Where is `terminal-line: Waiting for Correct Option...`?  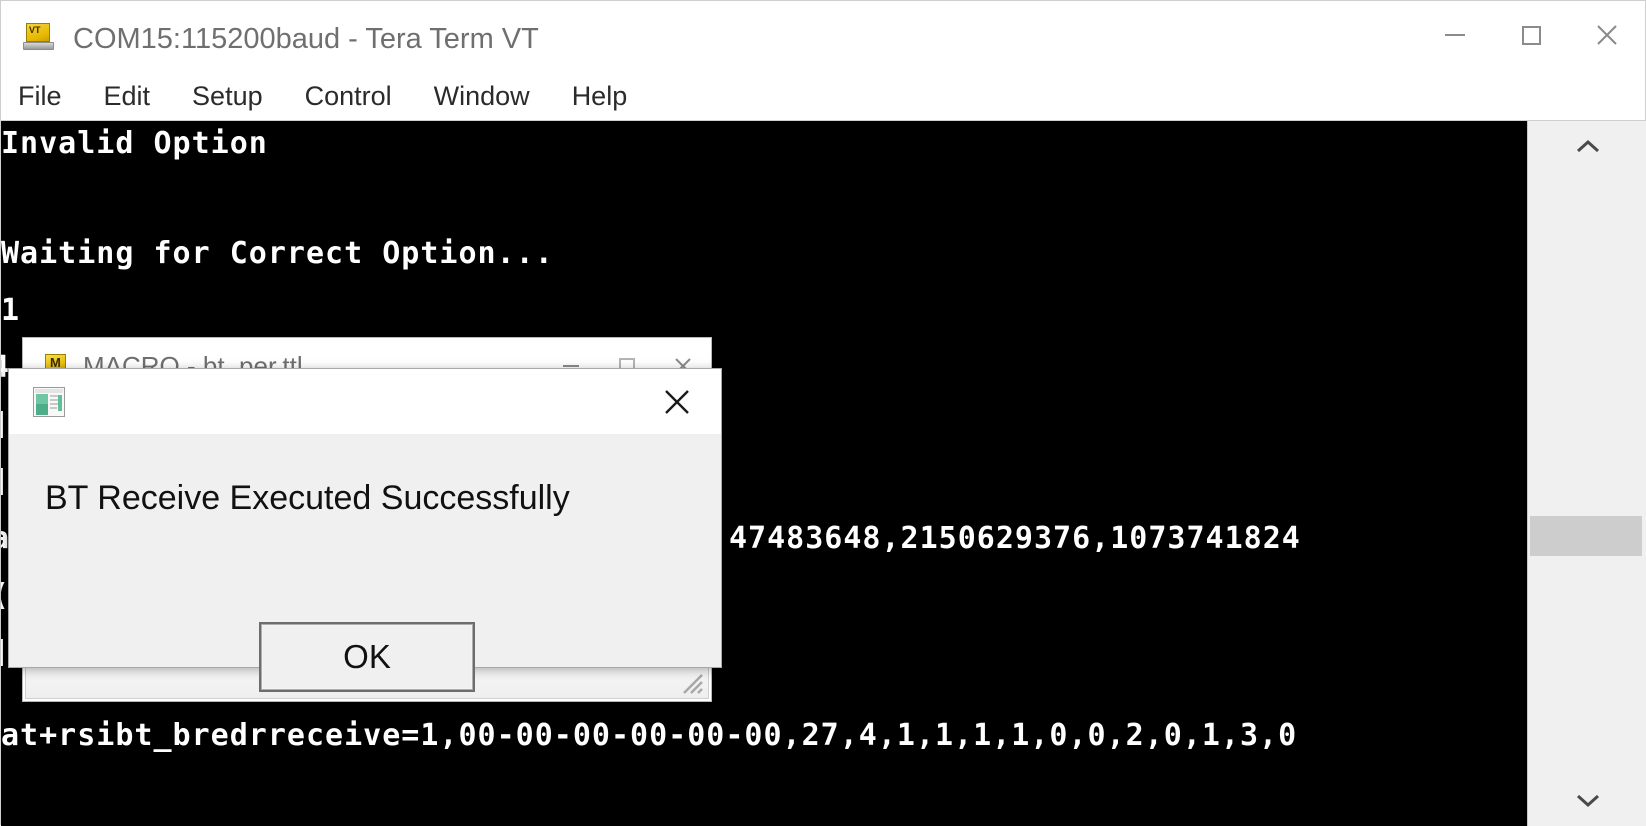
terminal-line: Waiting for Correct Option... is located at coordinates (277, 253).